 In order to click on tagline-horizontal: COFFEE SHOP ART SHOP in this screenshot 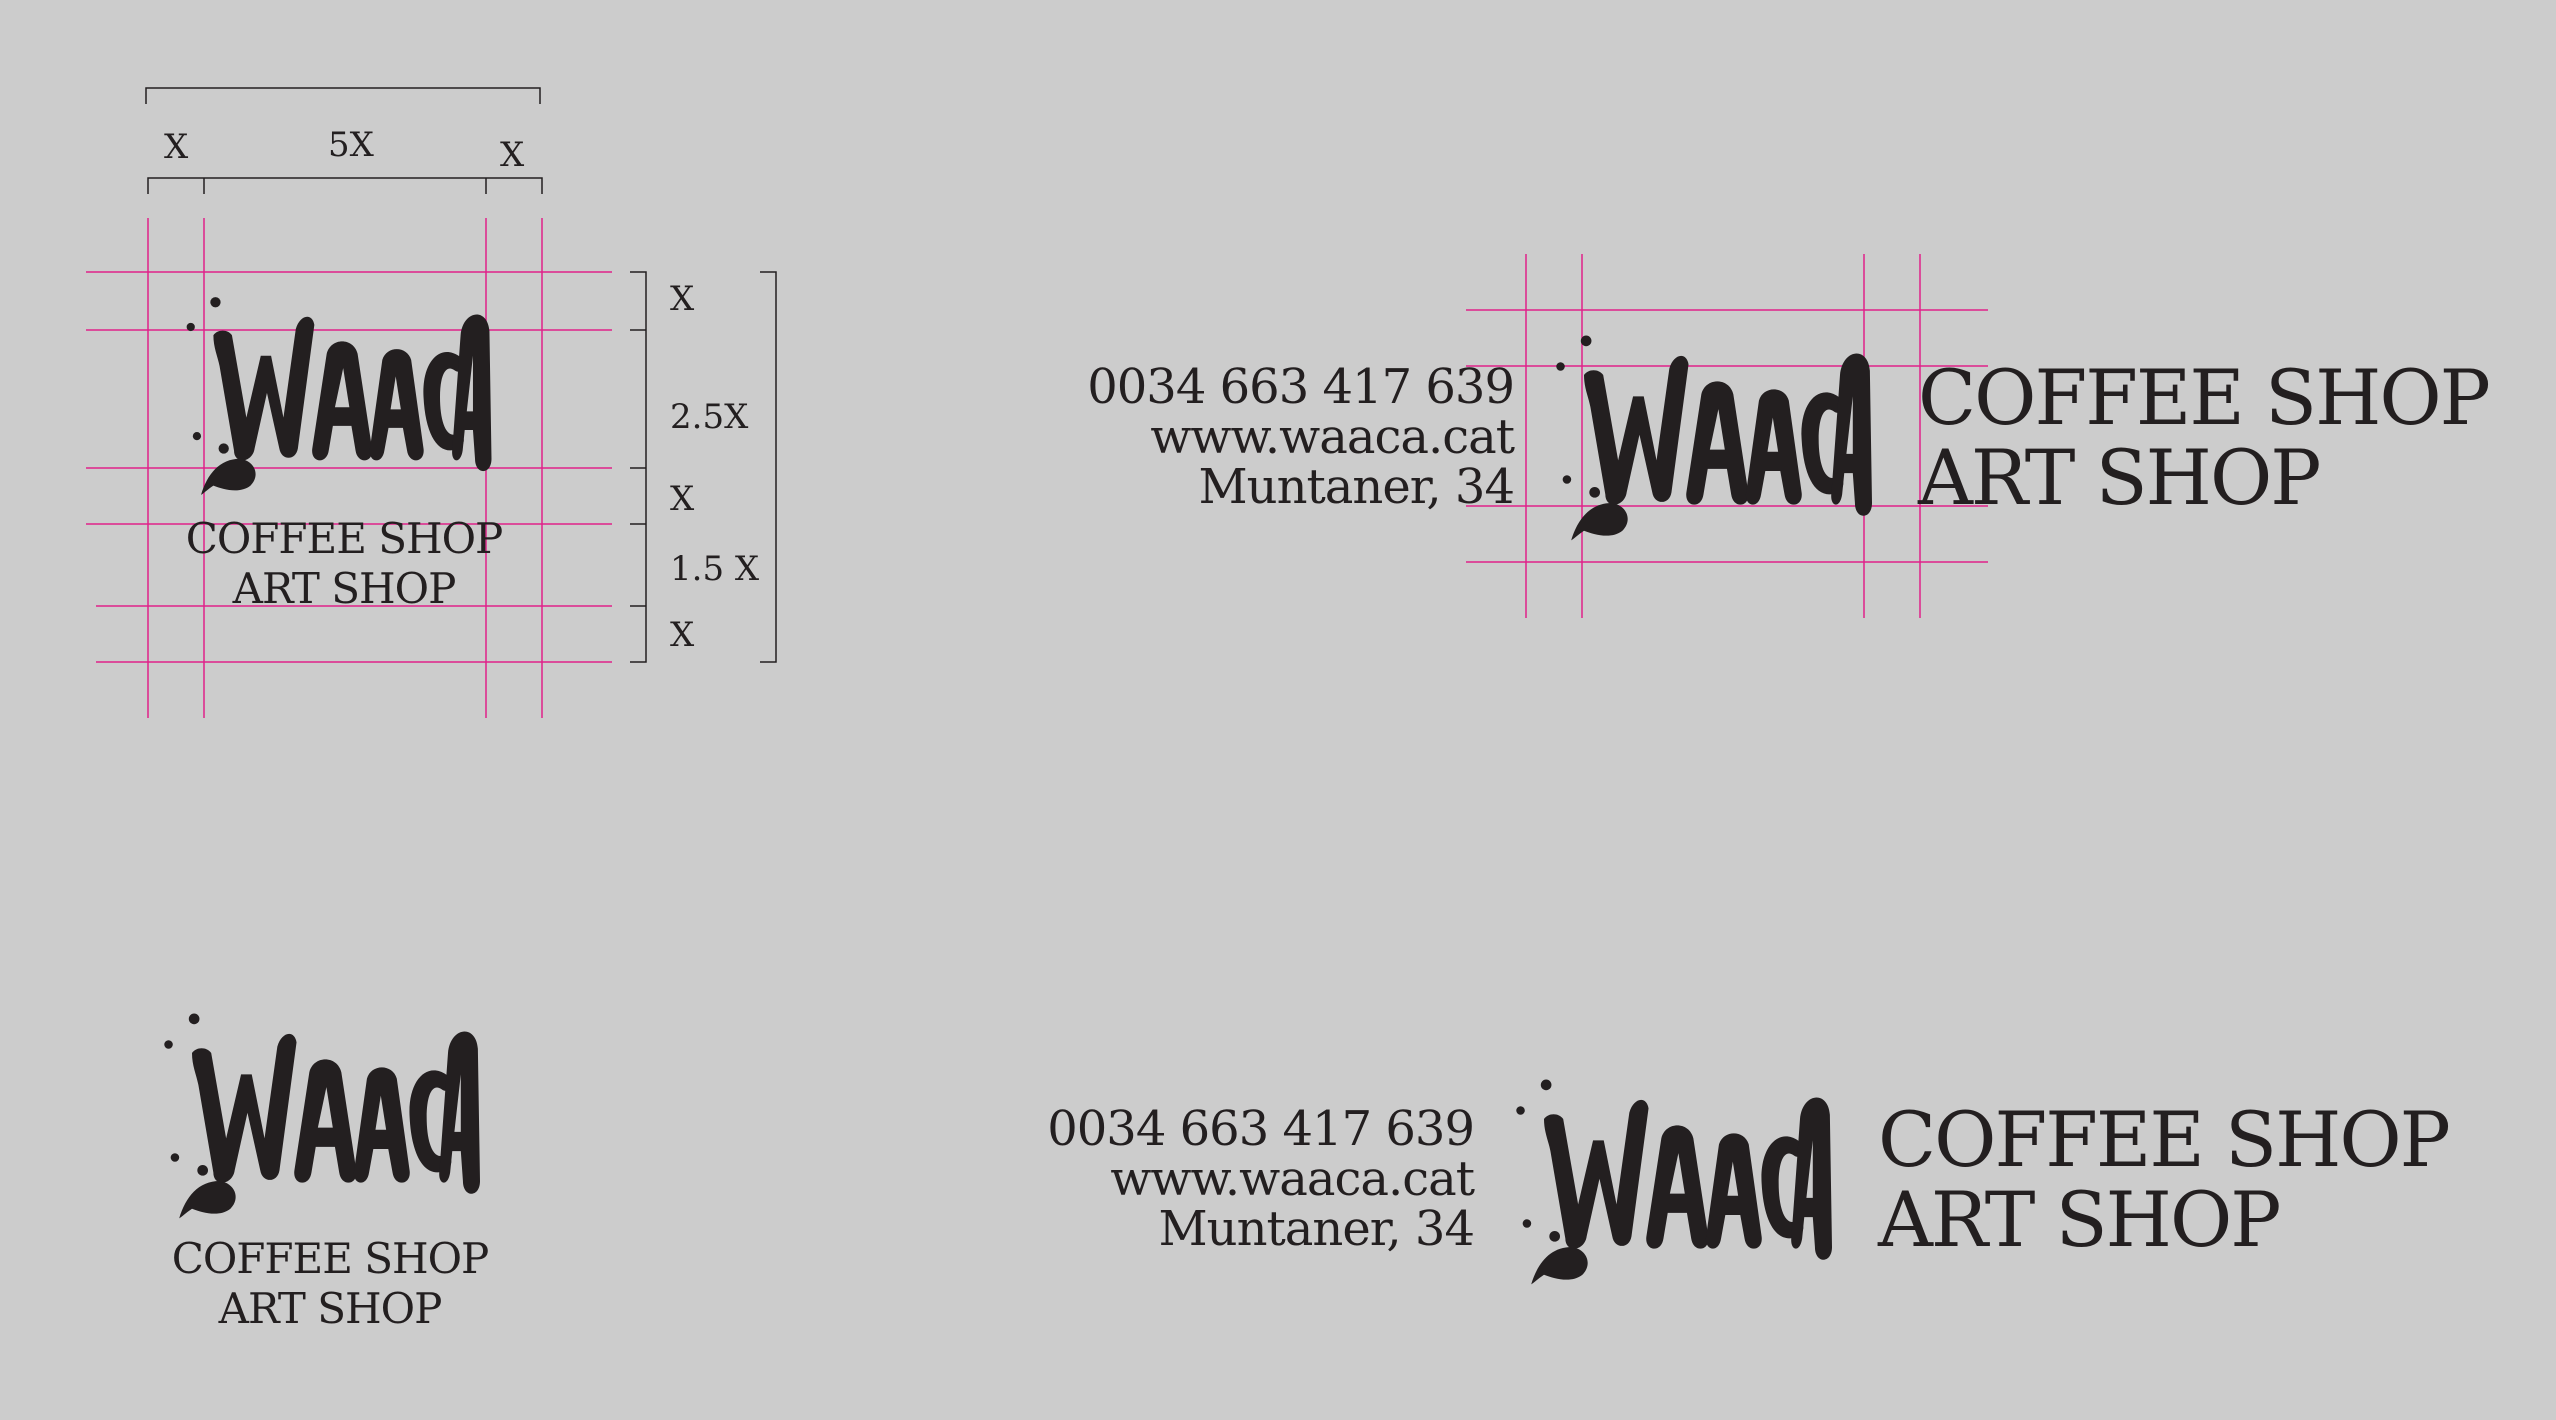, I will do `click(2188, 1180)`.